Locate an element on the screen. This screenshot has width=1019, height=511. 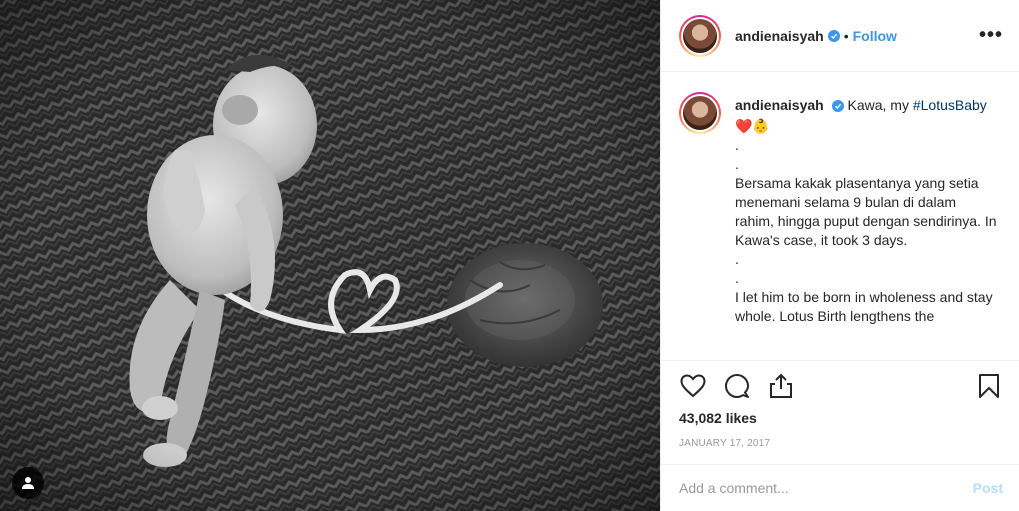
comment-bar: Post is located at coordinates (840, 487).